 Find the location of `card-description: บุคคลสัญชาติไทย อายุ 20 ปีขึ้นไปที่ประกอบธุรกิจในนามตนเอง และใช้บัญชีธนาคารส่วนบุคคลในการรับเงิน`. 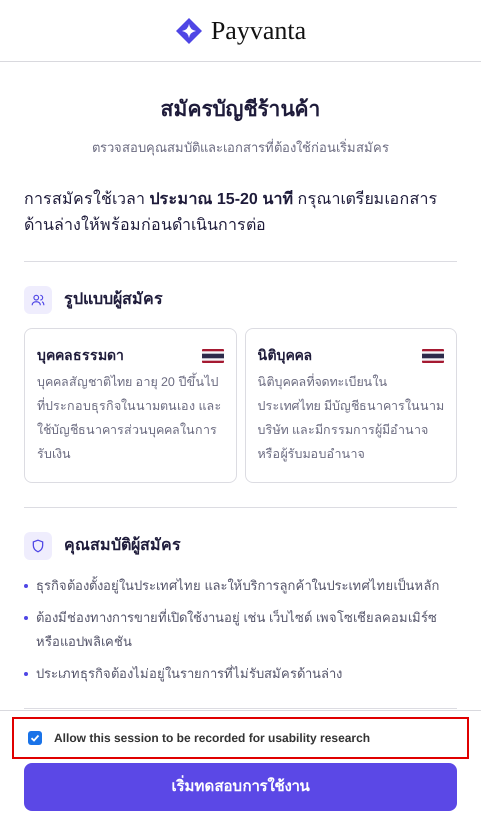

card-description: บุคคลสัญชาติไทย อายุ 20 ปีขึ้นไปที่ประกอบธุรกิจในนามตนเอง และใช้บัญชีธนาคารส่วนบุคคลในการรับเงิน is located at coordinates (130, 418).